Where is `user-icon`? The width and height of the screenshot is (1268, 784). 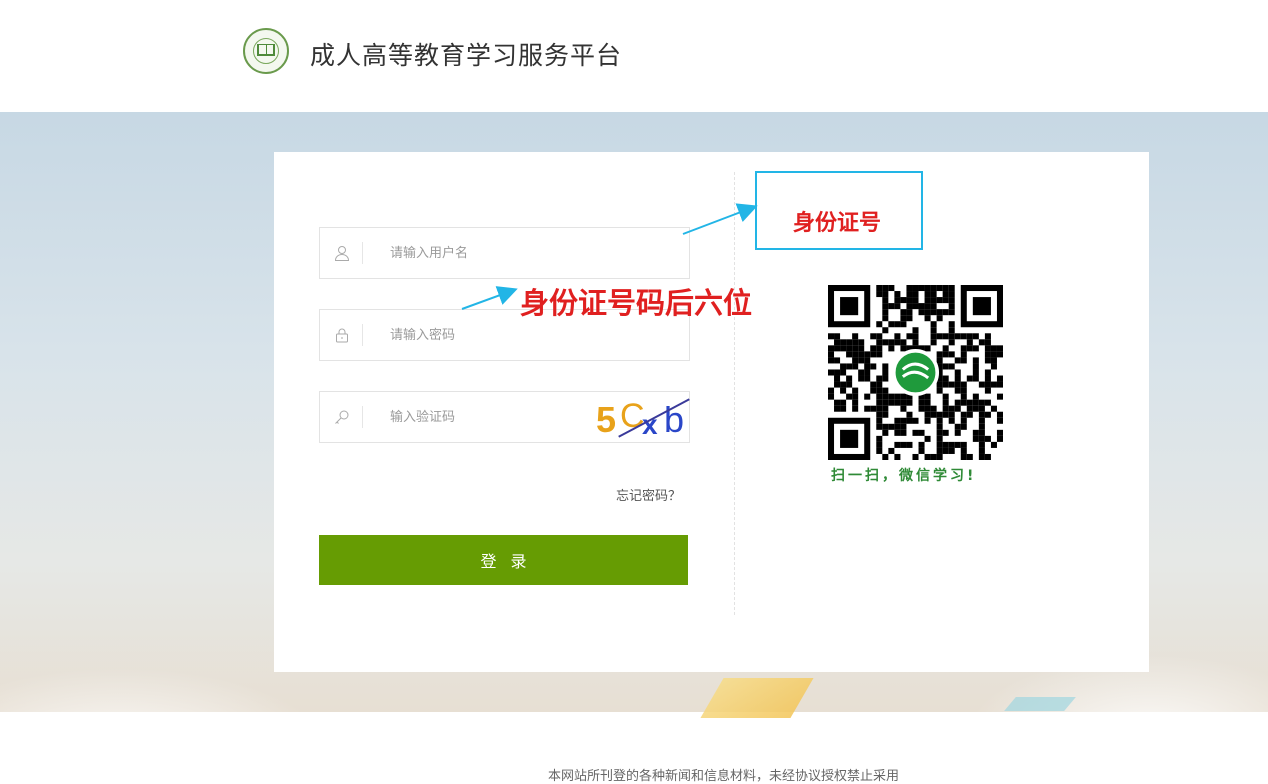 user-icon is located at coordinates (342, 253).